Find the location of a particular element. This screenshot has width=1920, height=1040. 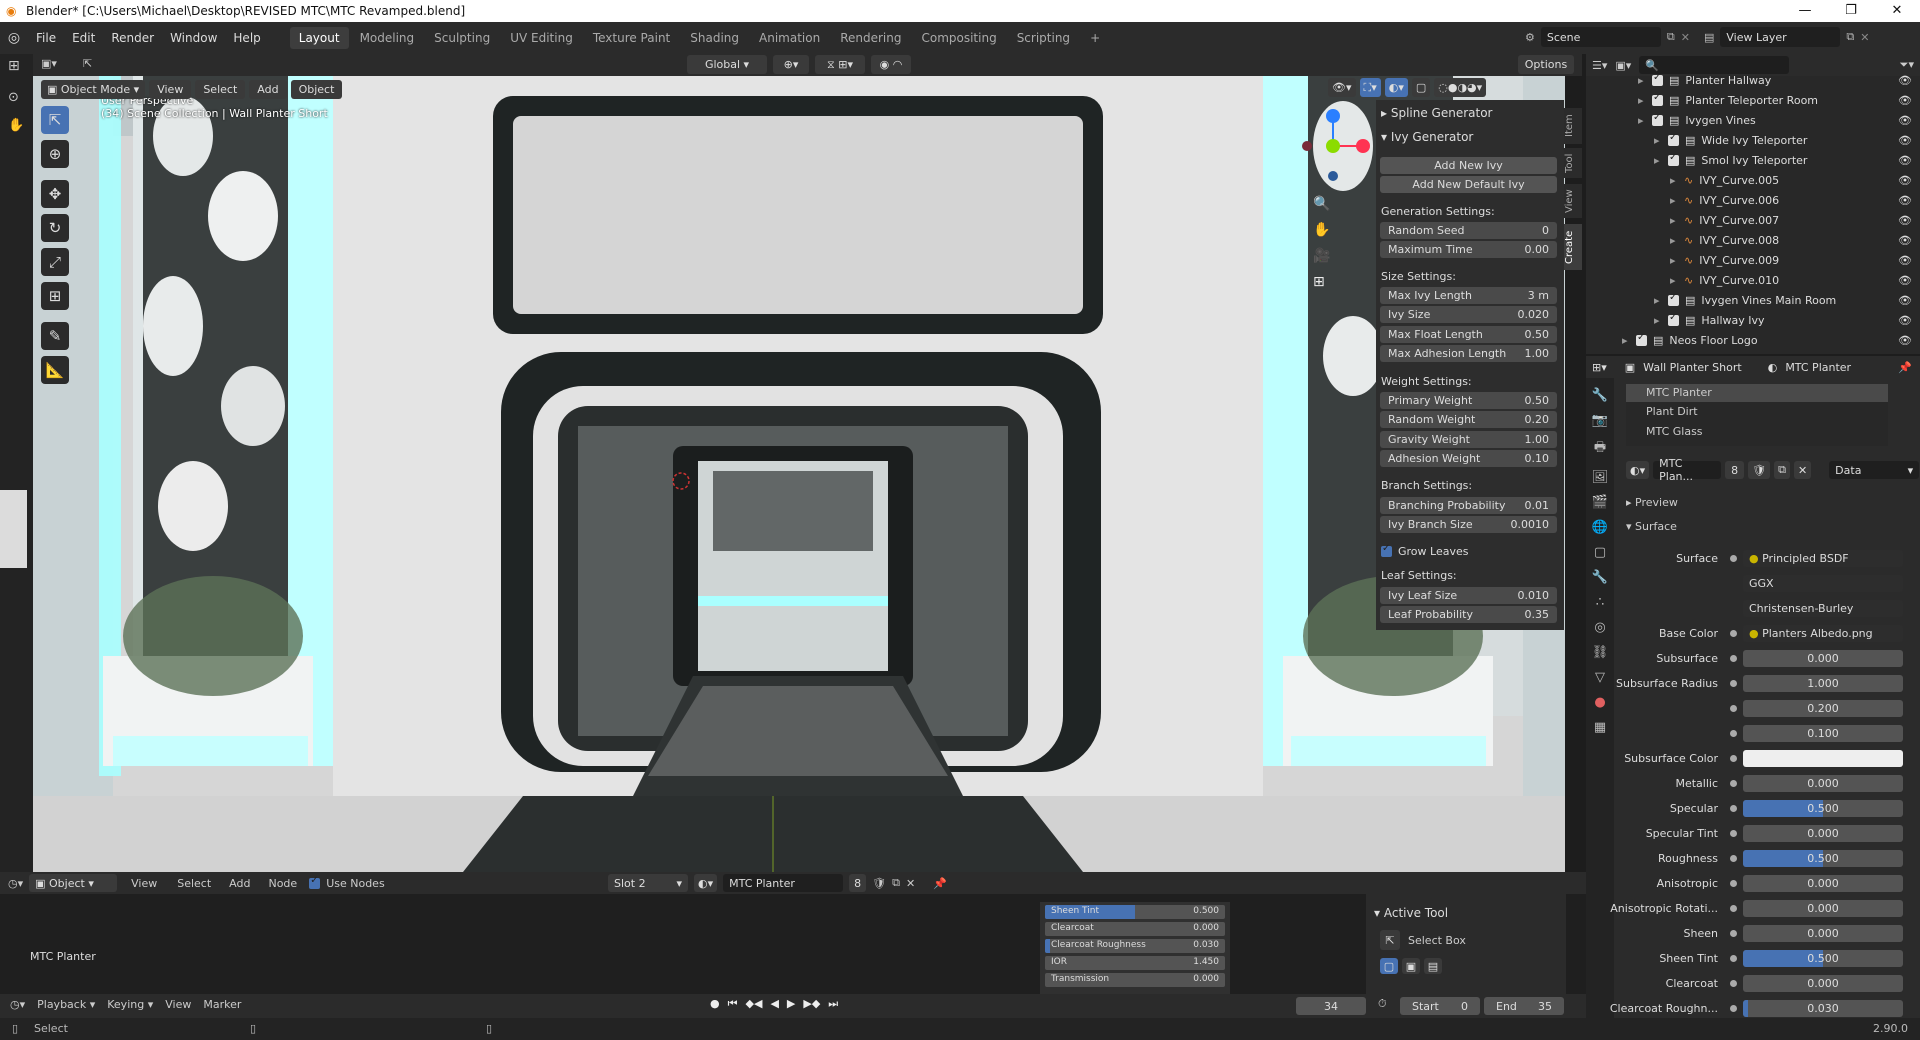

clock-icon: ⏱ is located at coordinates (1382, 1004).